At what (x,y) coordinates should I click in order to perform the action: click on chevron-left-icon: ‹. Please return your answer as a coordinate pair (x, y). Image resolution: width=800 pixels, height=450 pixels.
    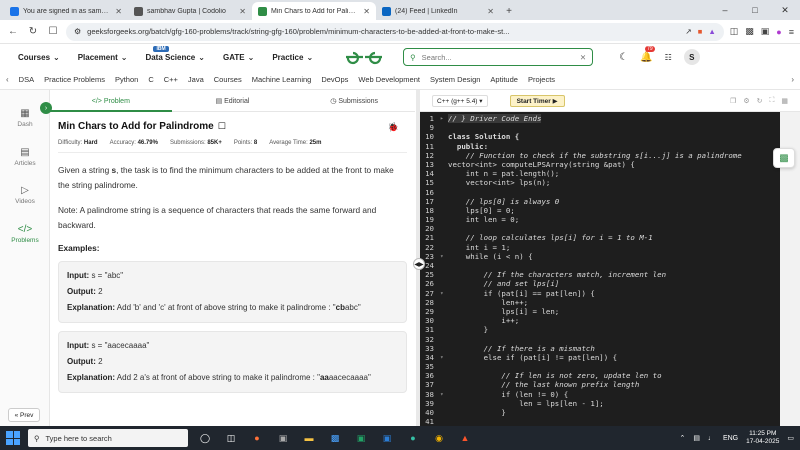
    Looking at the image, I should click on (7, 79).